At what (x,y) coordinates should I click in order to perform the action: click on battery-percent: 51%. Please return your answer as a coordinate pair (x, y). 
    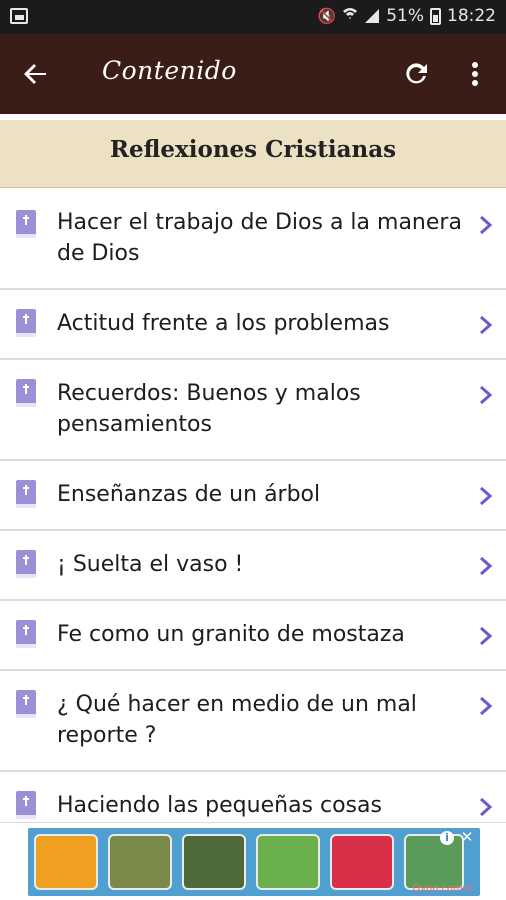
    Looking at the image, I should click on (405, 16).